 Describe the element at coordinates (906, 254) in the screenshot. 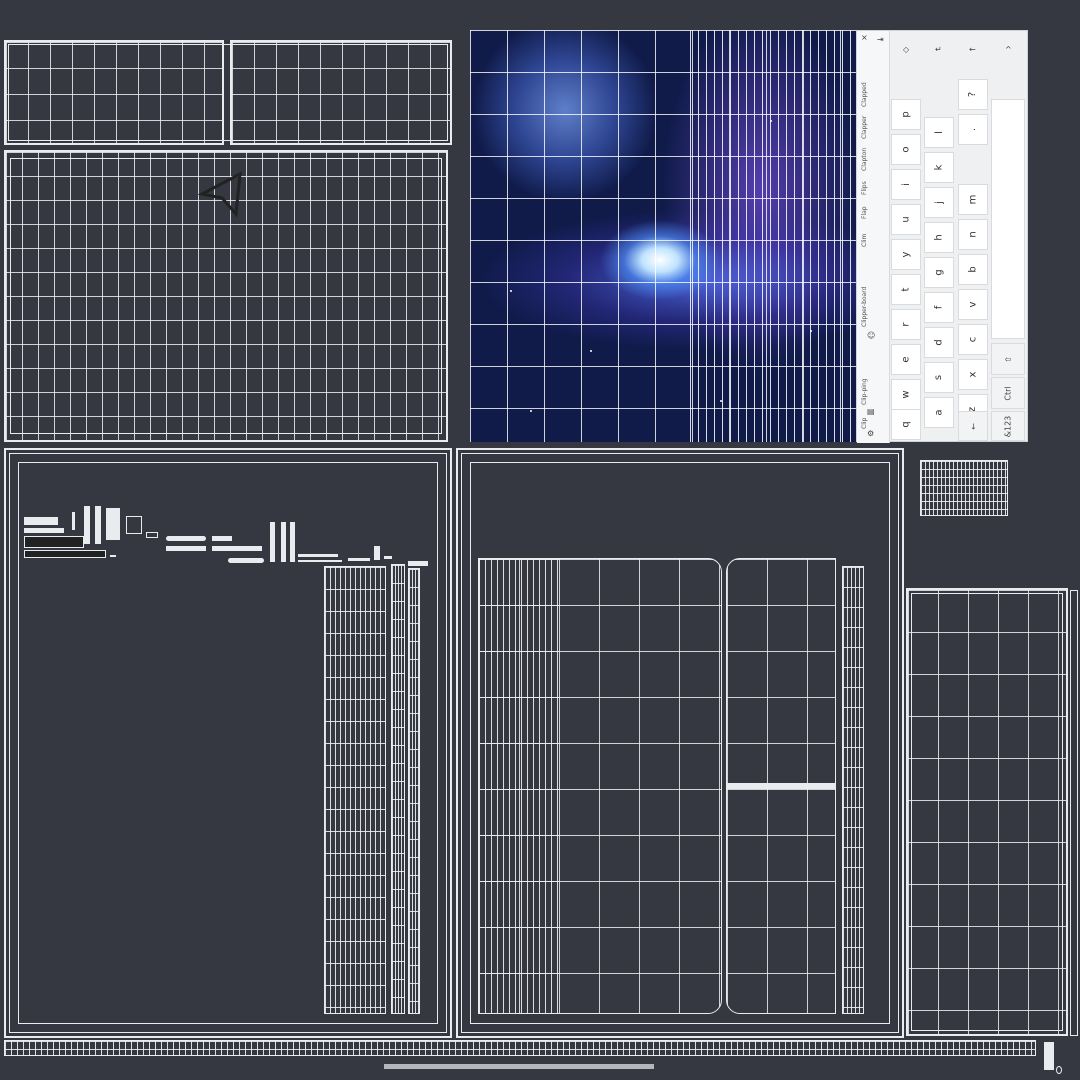

I see `key-y: y` at that location.